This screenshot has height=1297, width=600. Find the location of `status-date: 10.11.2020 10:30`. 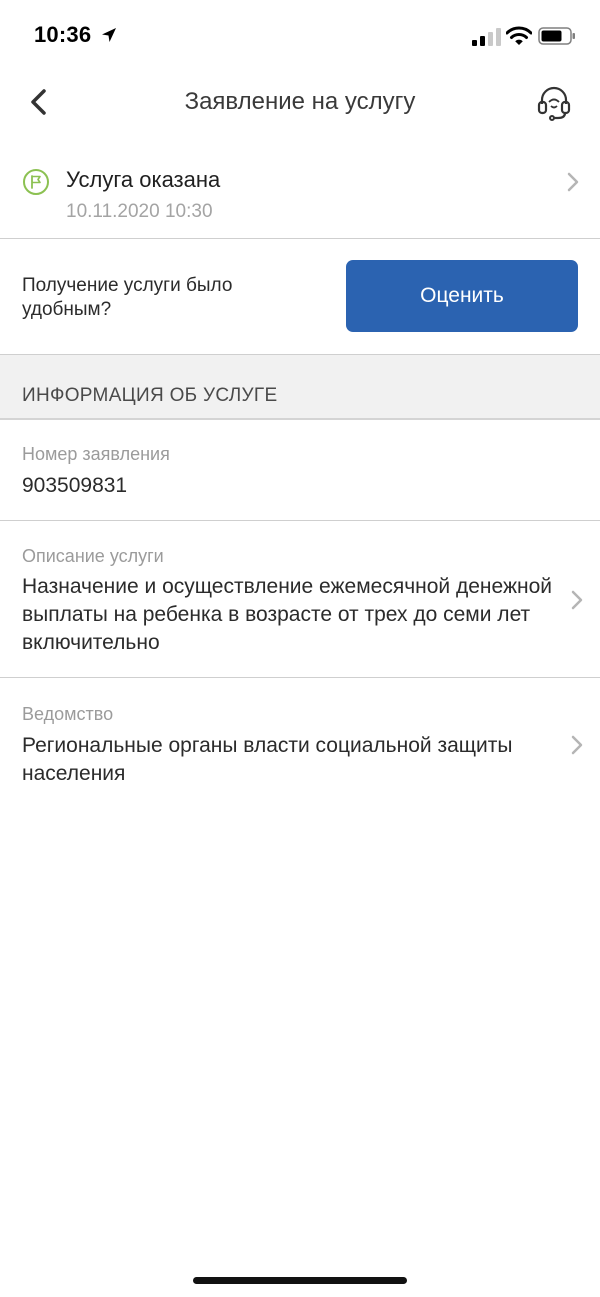

status-date: 10.11.2020 10:30 is located at coordinates (139, 211).